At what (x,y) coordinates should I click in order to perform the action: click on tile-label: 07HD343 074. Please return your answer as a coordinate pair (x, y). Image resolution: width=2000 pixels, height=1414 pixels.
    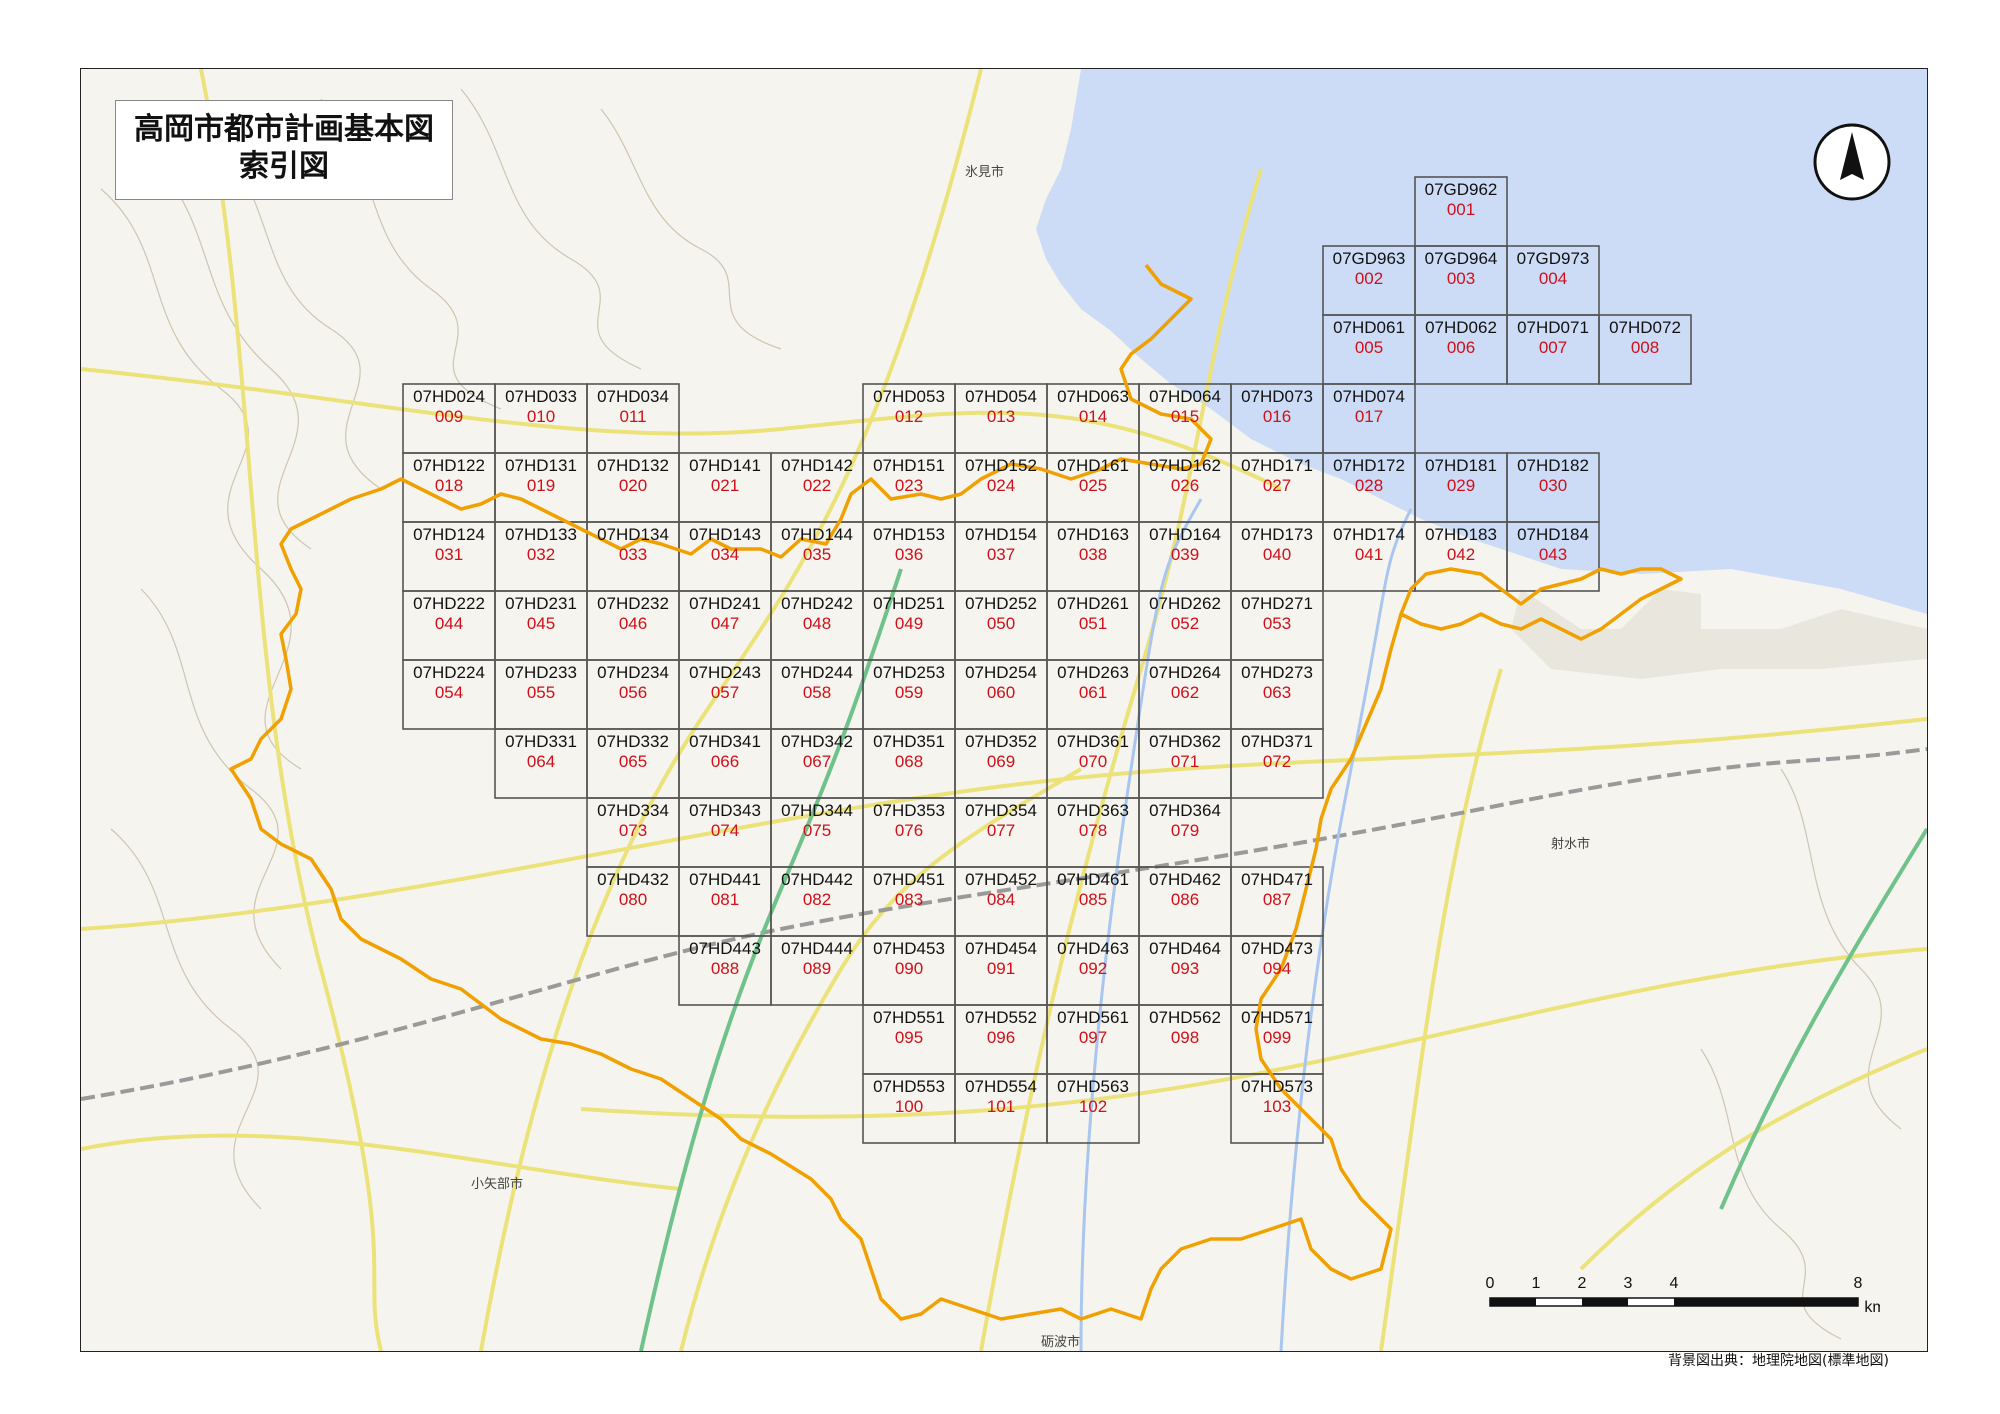
    Looking at the image, I should click on (725, 832).